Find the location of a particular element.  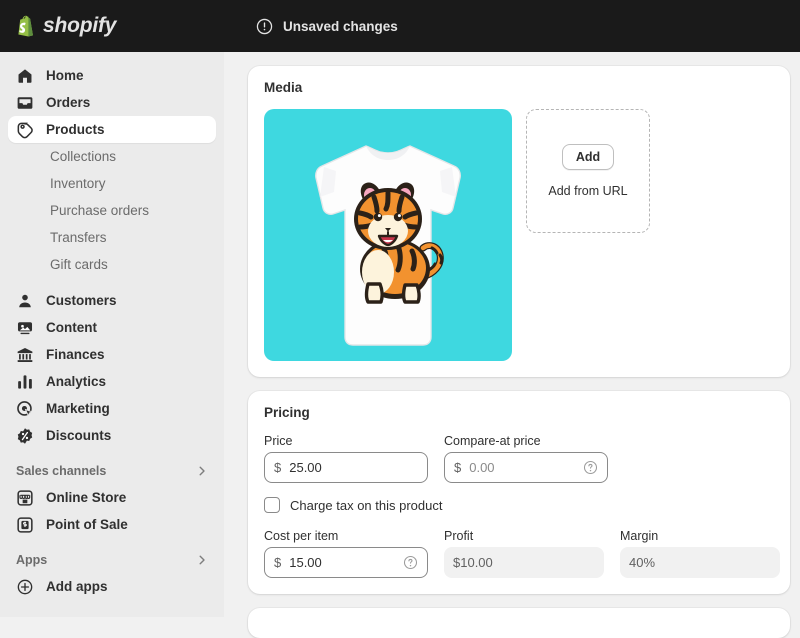

sidebar-item-label: Products is located at coordinates (75, 129).